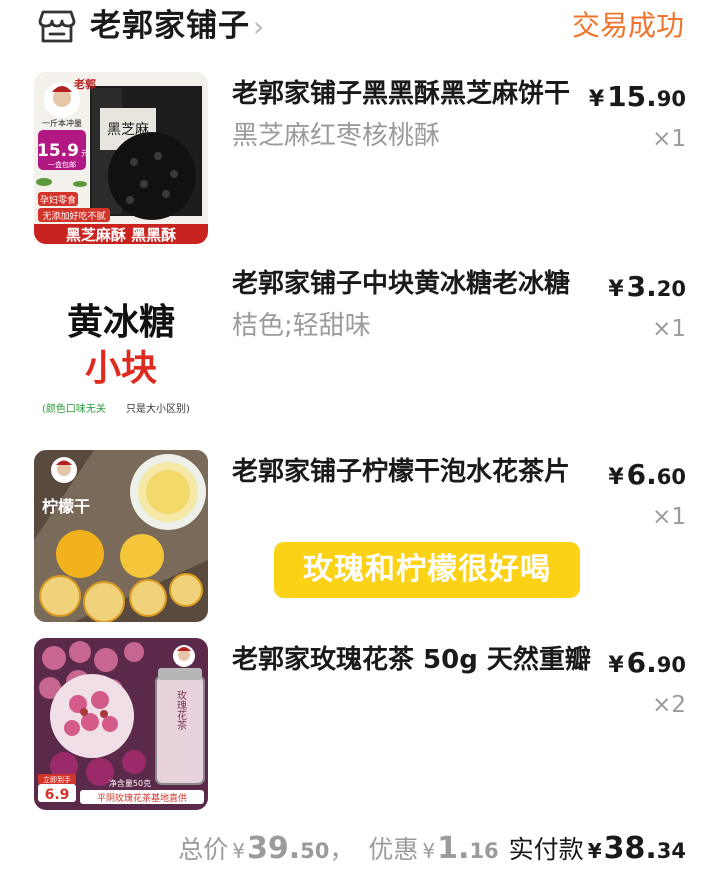 The image size is (720, 874). Describe the element at coordinates (58, 200) in the screenshot. I see `thumb-tag1: 孕妇零食` at that location.